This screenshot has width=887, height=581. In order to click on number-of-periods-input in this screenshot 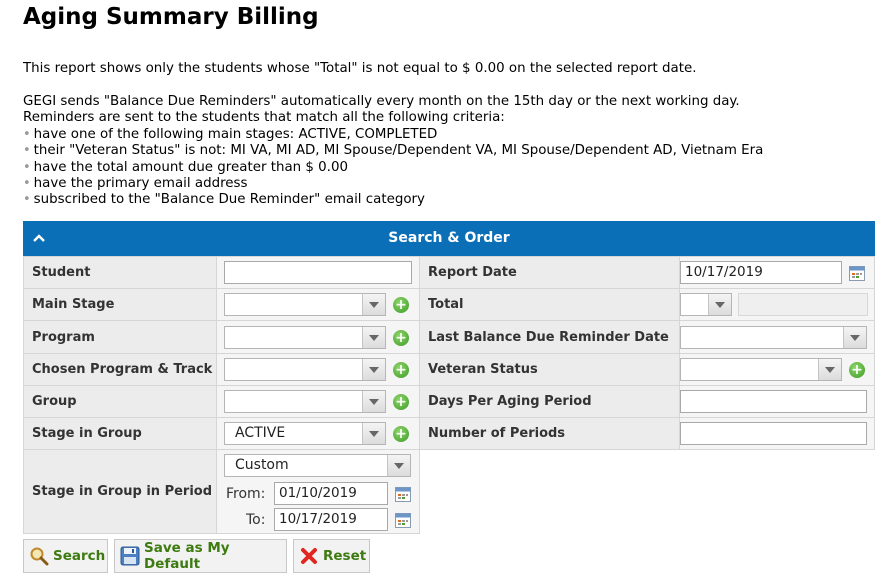, I will do `click(773, 433)`.